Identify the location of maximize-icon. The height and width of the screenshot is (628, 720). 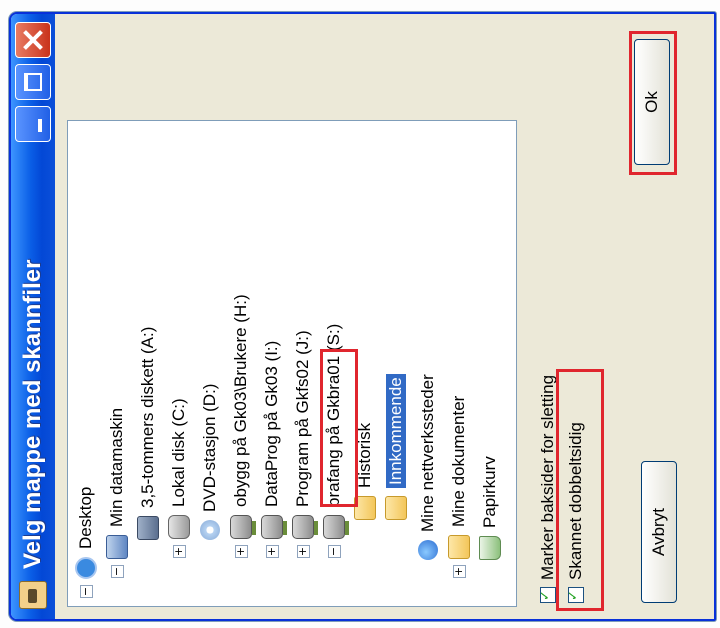
(32, 81).